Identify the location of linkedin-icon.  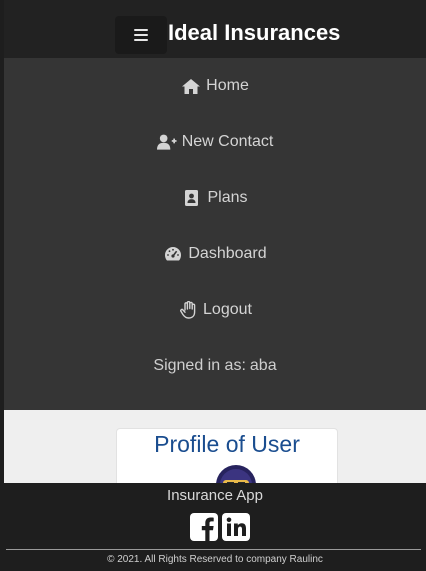
(236, 527).